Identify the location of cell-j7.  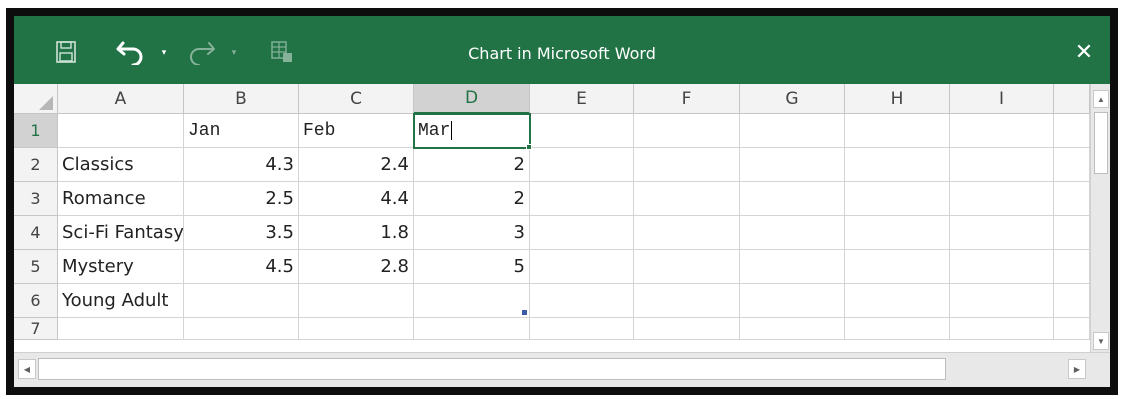
(1072, 329).